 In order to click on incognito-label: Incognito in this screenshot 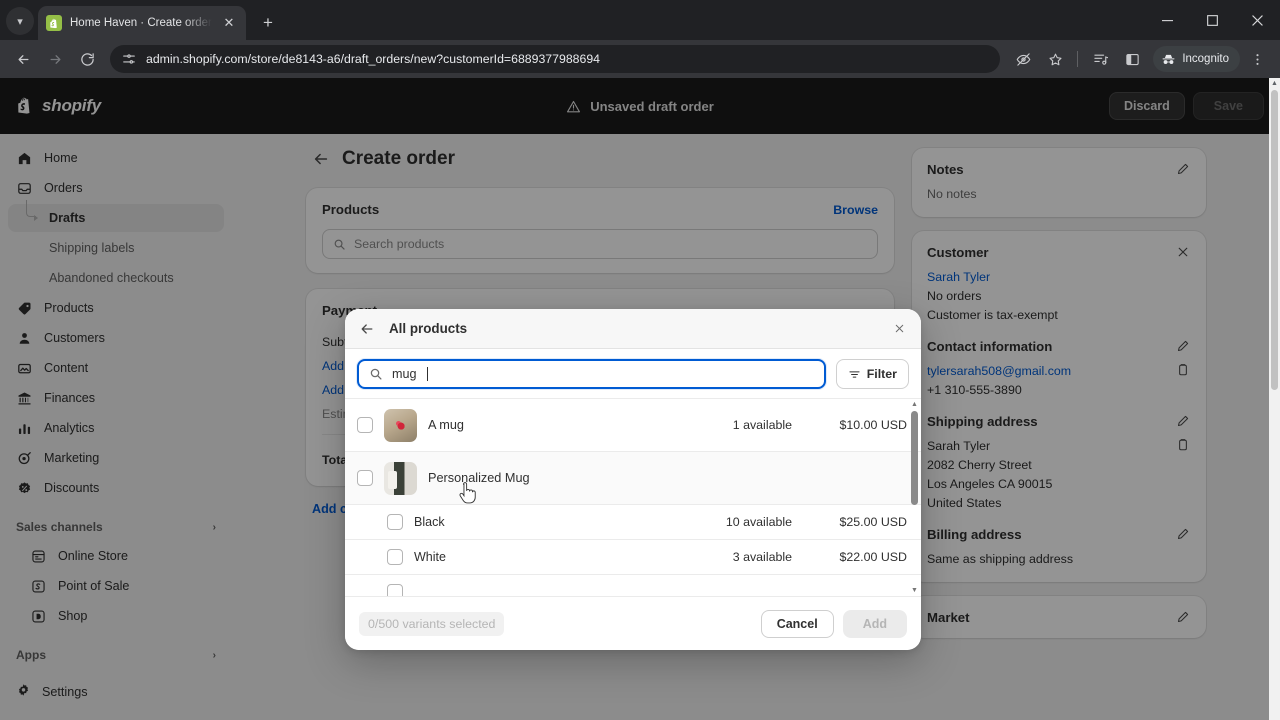, I will do `click(1205, 59)`.